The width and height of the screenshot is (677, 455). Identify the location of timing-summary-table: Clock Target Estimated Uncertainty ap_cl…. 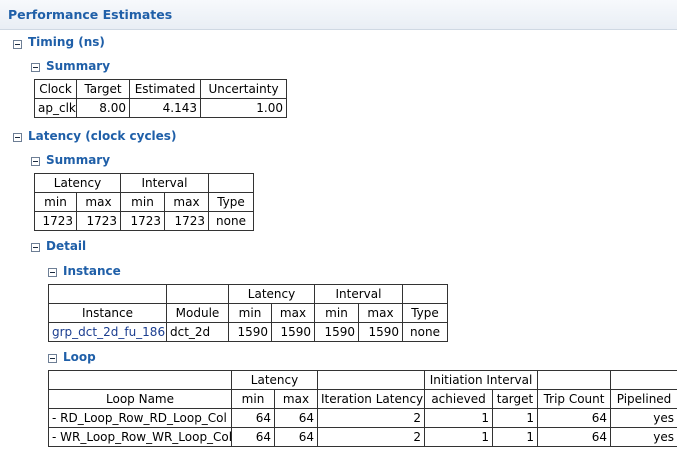
(160, 98).